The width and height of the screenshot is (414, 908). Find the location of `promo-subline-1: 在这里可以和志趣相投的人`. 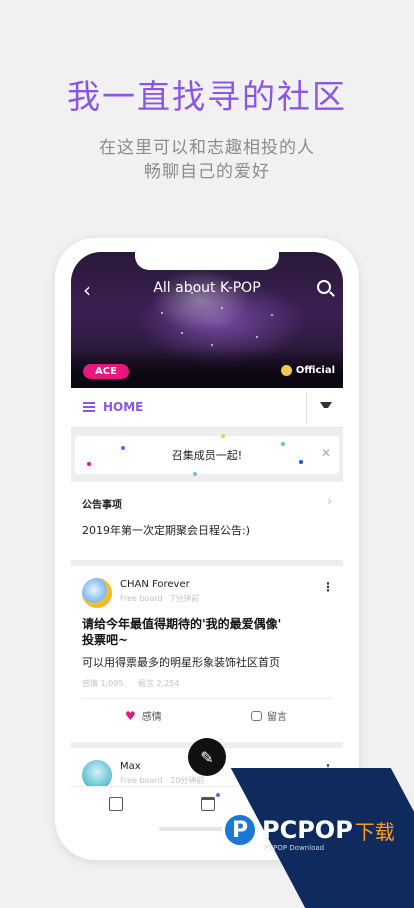

promo-subline-1: 在这里可以和志趣相投的人 is located at coordinates (207, 148).